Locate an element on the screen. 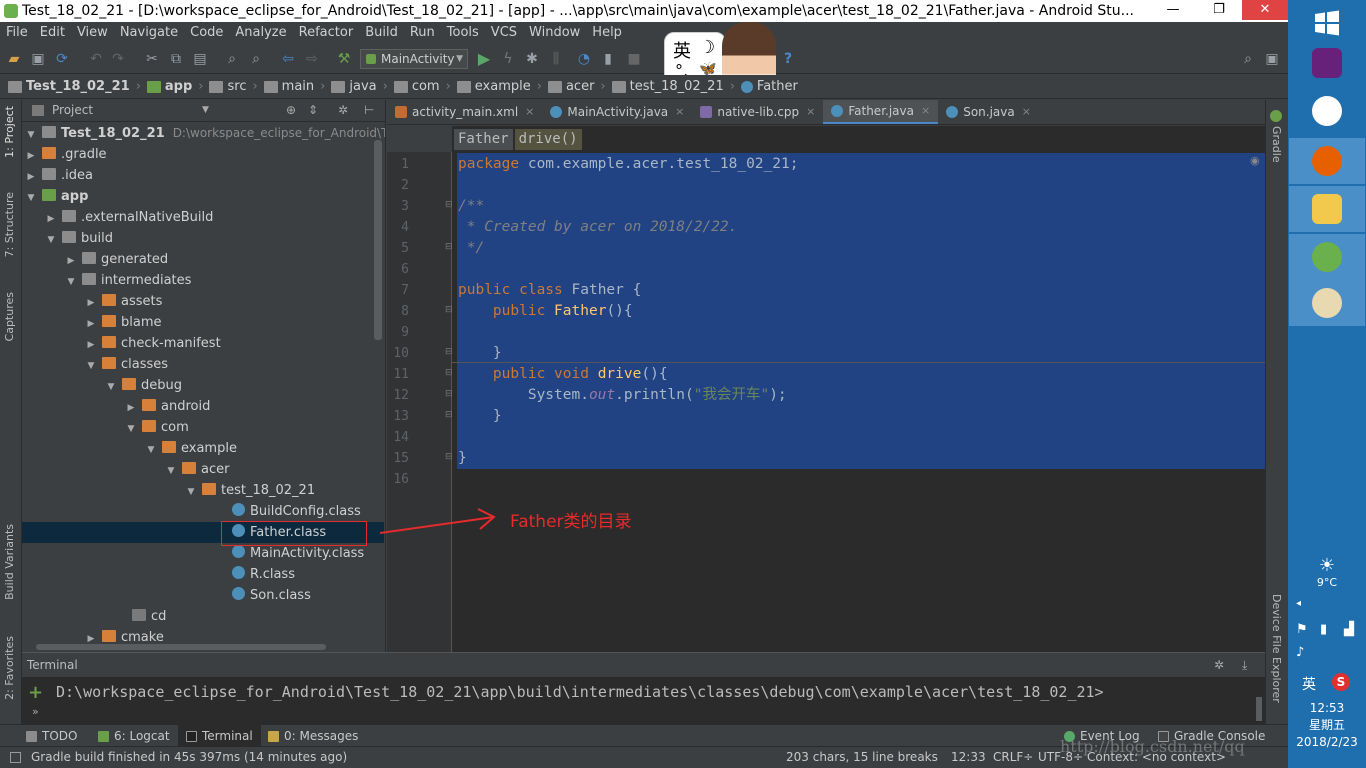 The image size is (1366, 768). tab-captures: Captures is located at coordinates (9, 316).